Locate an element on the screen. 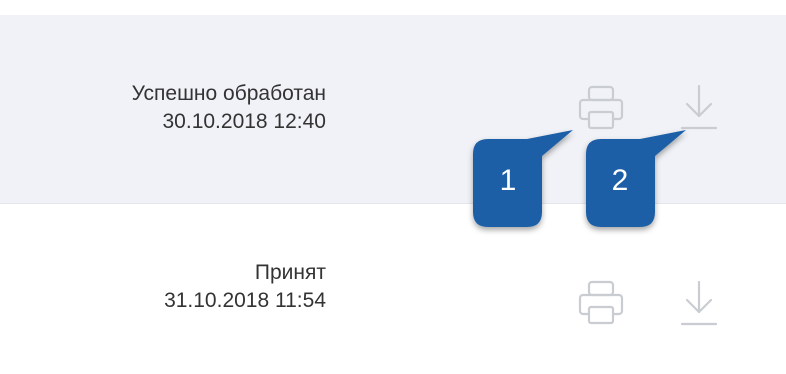 Image resolution: width=786 pixels, height=374 pixels. callout-2-number: 2 is located at coordinates (620, 180).